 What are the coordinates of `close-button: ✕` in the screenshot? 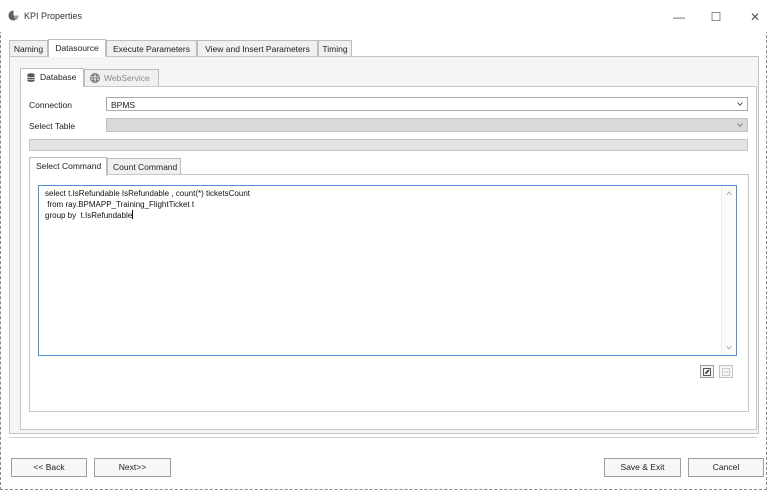 It's located at (753, 17).